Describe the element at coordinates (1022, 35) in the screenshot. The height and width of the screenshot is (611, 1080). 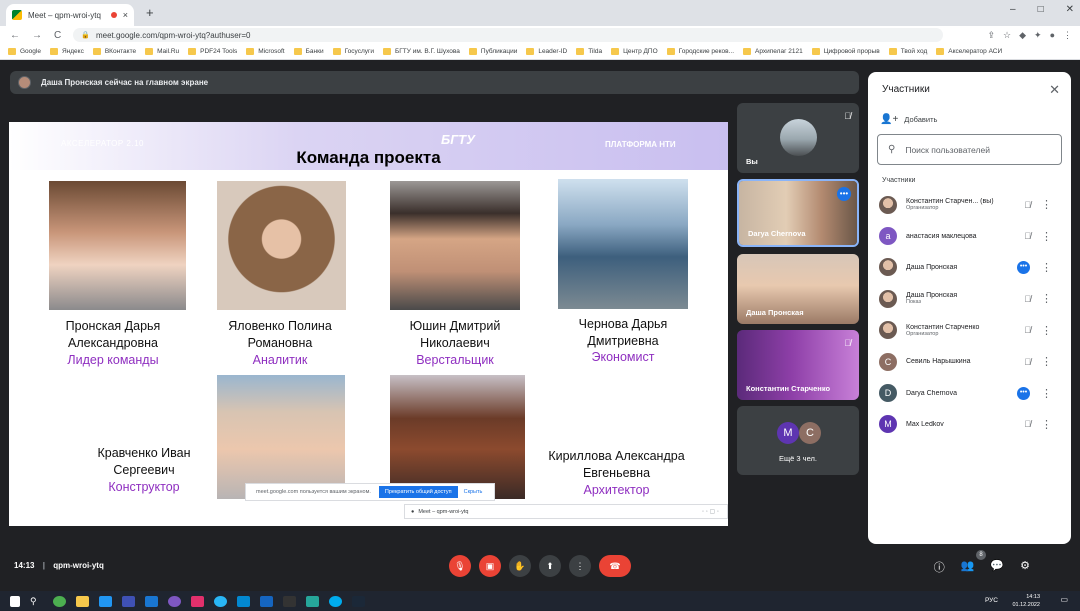
I see `extension-icon: ◆` at that location.